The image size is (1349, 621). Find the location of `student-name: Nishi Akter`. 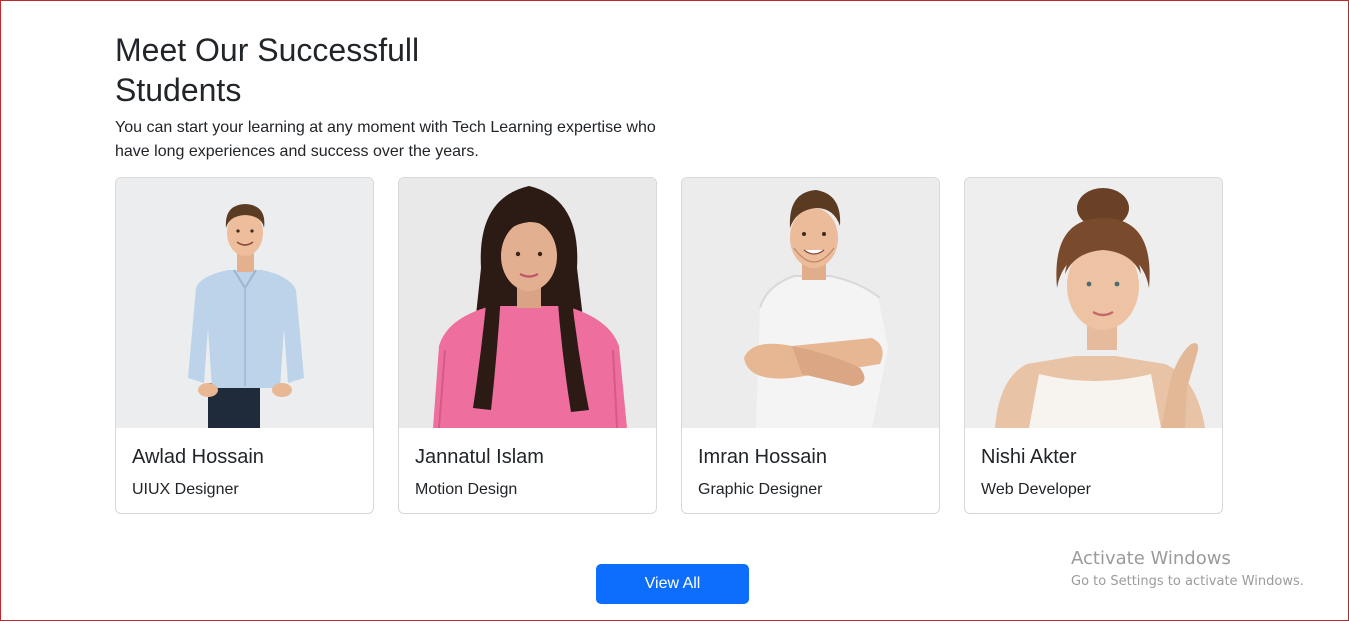

student-name: Nishi Akter is located at coordinates (1029, 457).